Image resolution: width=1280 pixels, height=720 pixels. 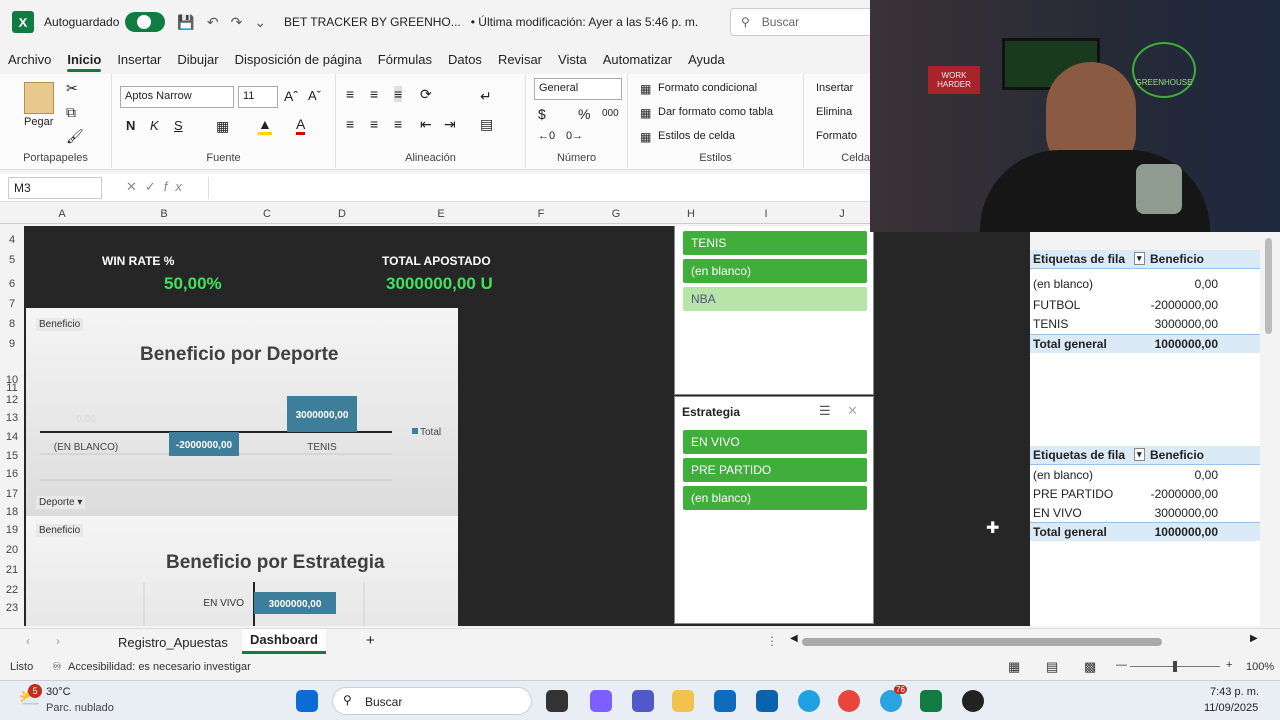 I want to click on slicer-item: TENIS, so click(x=775, y=243).